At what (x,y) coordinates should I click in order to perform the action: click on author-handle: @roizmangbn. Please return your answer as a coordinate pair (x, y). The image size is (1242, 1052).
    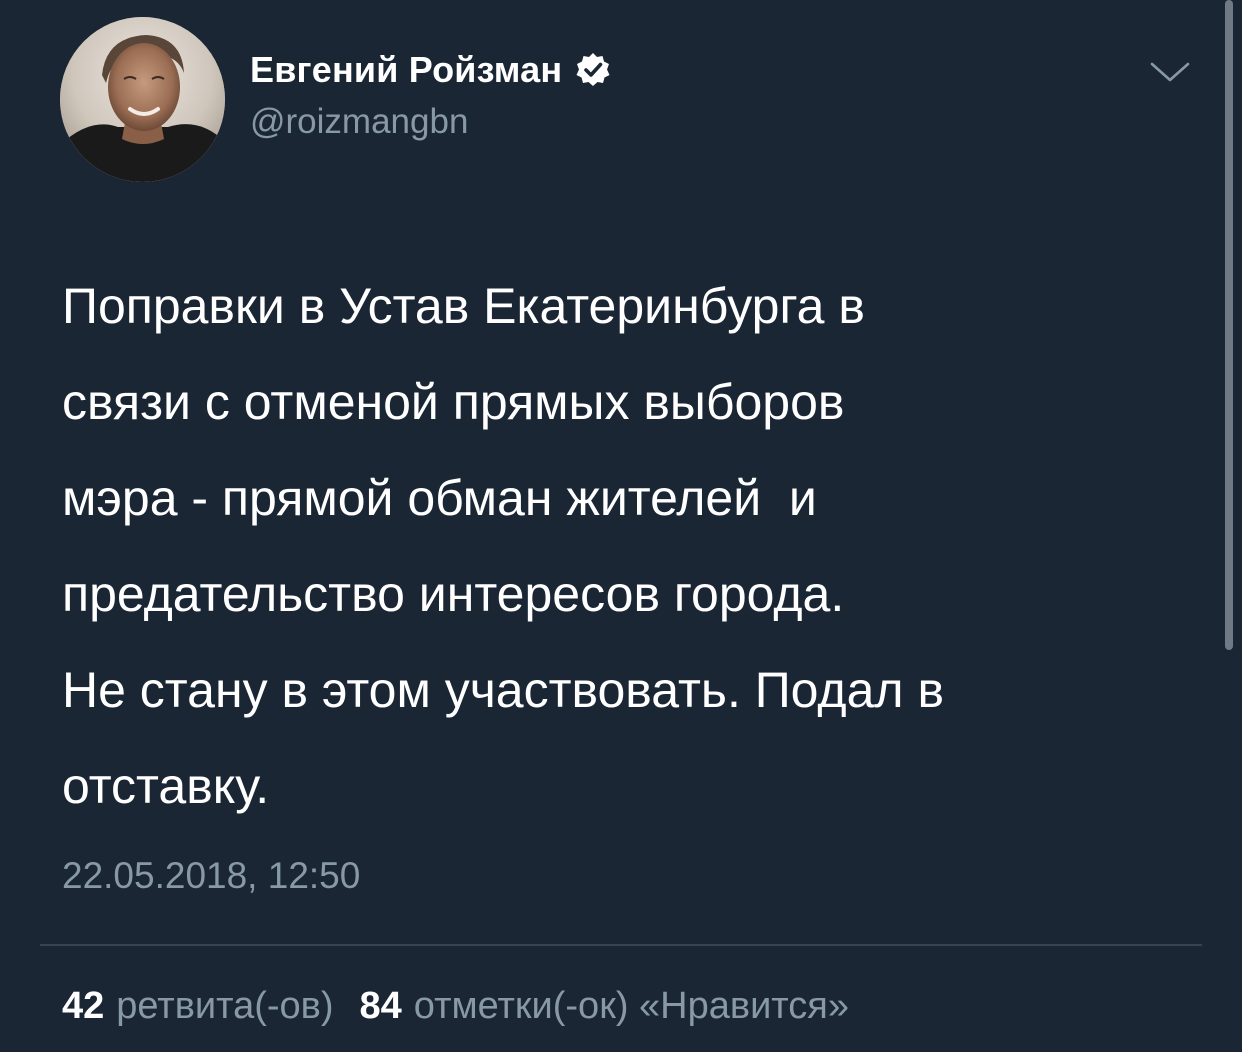
    Looking at the image, I should click on (359, 122).